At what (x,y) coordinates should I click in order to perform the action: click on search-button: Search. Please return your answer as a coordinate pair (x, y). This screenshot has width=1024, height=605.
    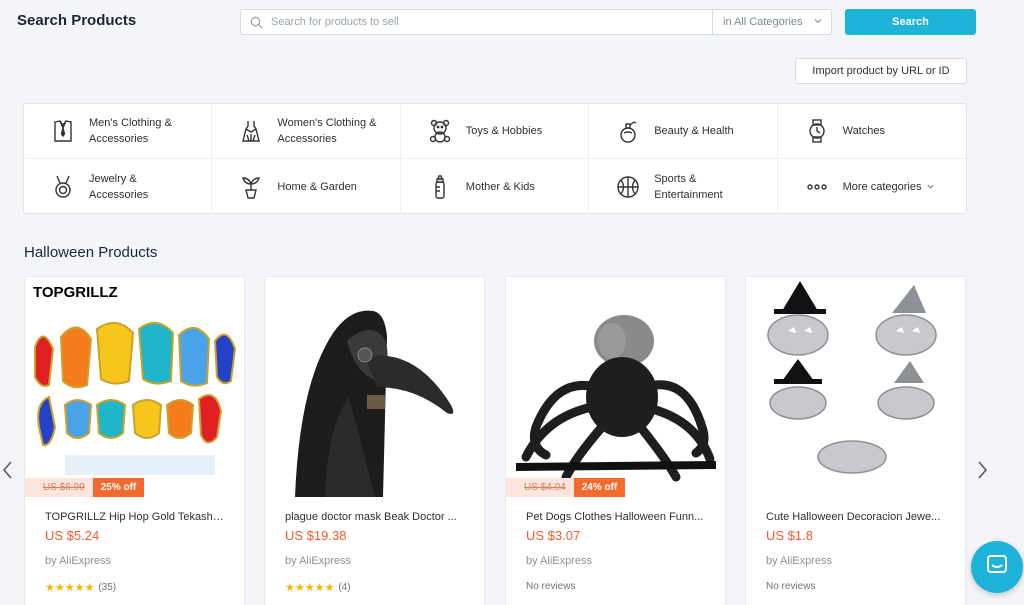
    Looking at the image, I should click on (910, 22).